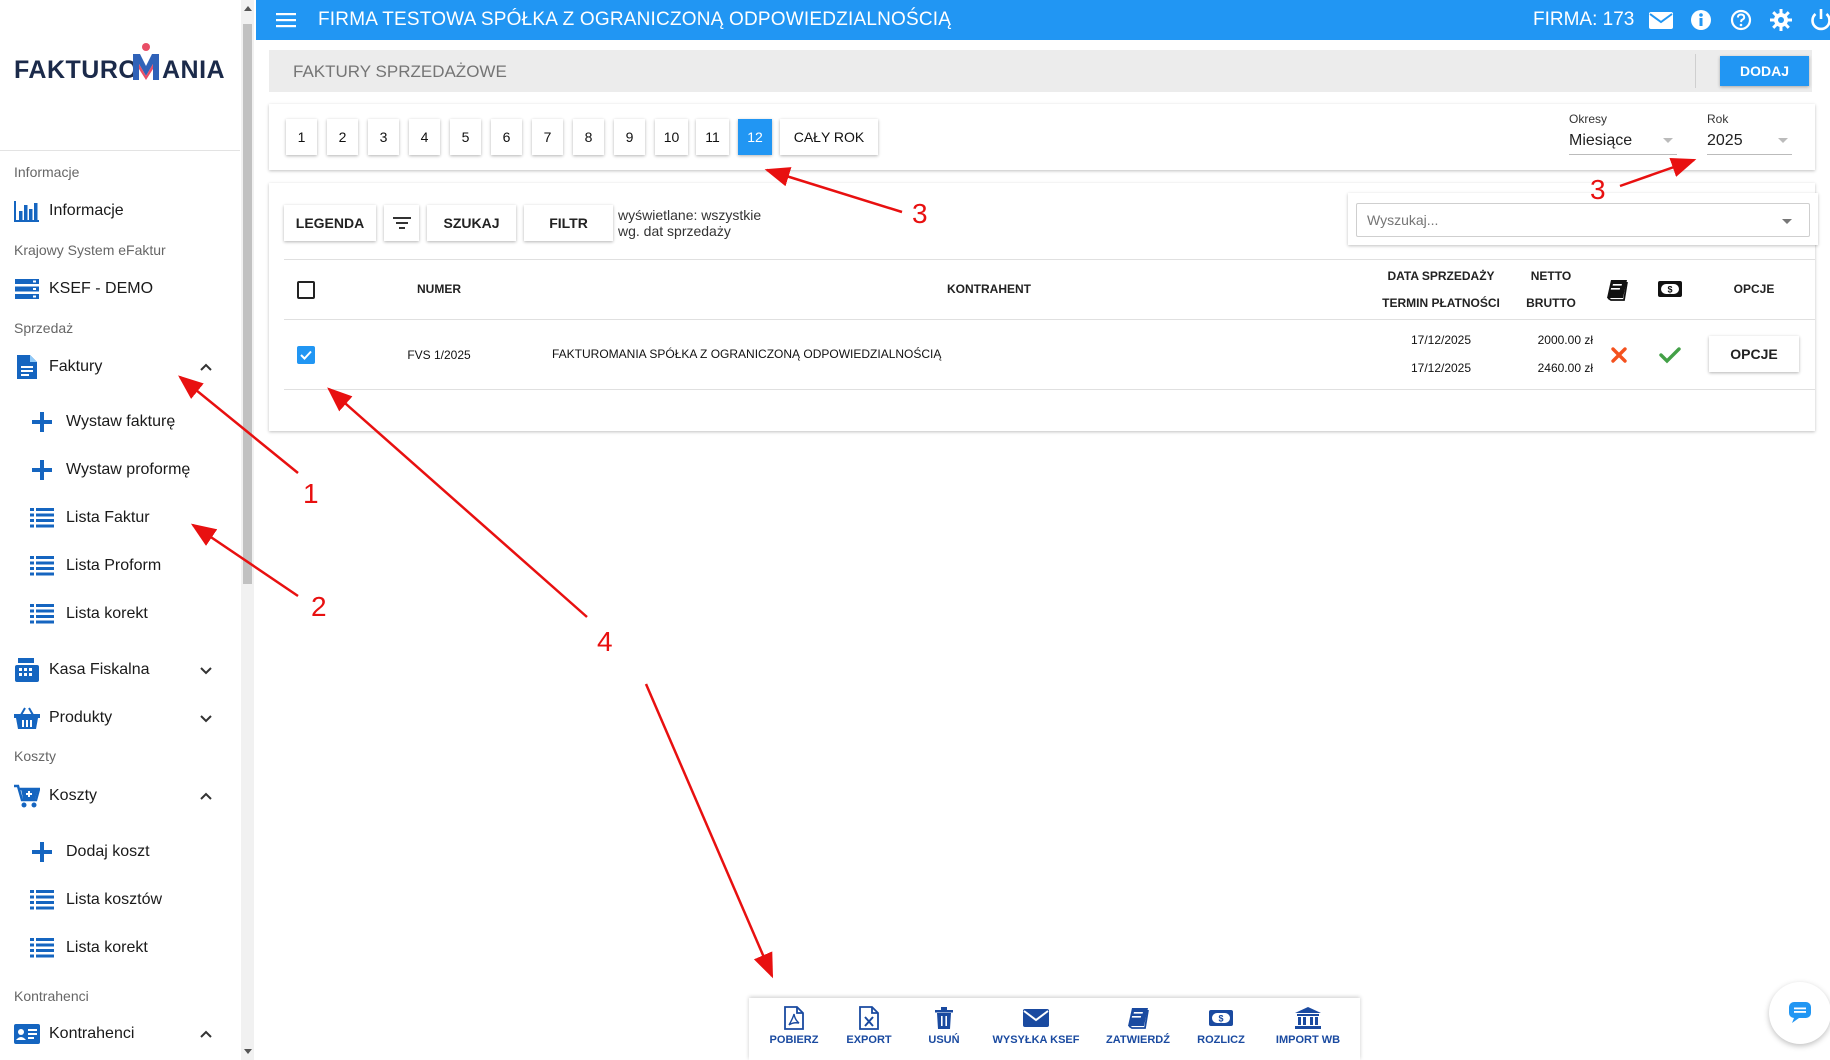 The width and height of the screenshot is (1830, 1060). I want to click on help-icon, so click(1741, 20).